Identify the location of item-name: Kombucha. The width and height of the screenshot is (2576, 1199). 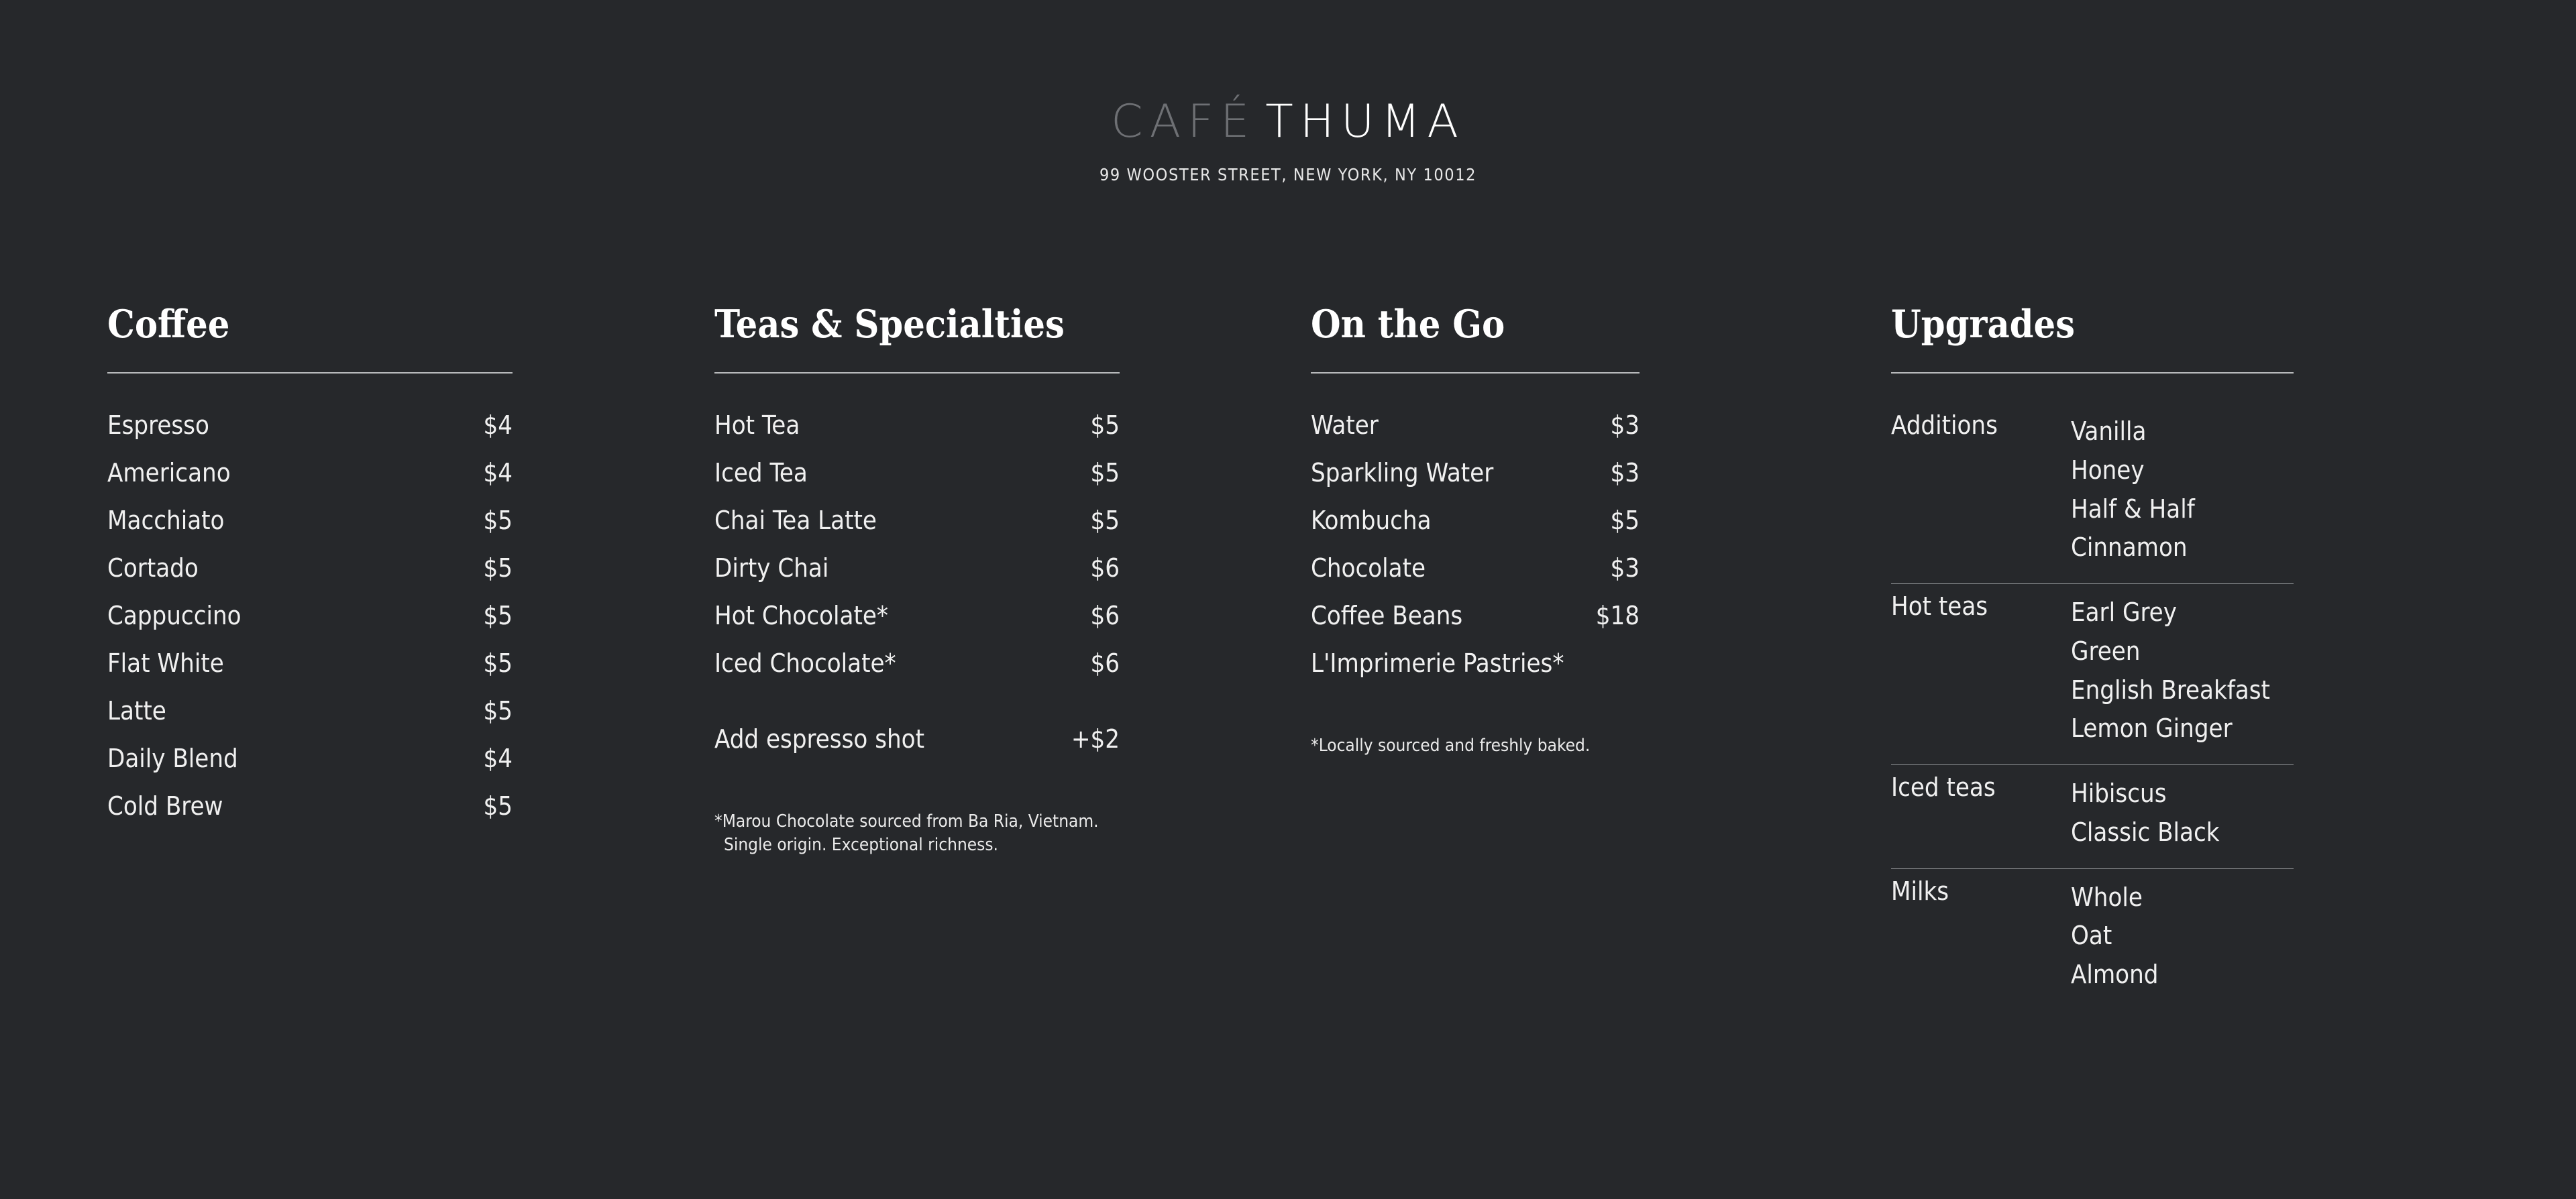
(1371, 520).